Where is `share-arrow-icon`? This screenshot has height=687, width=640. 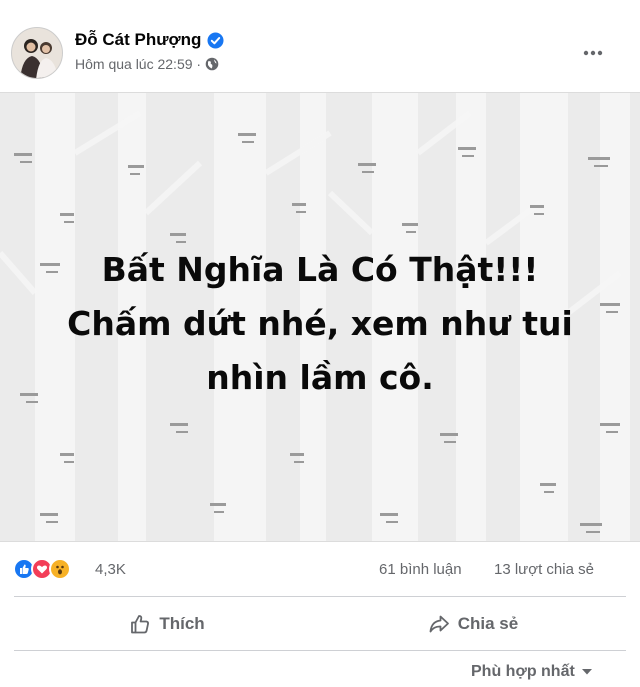 share-arrow-icon is located at coordinates (439, 624).